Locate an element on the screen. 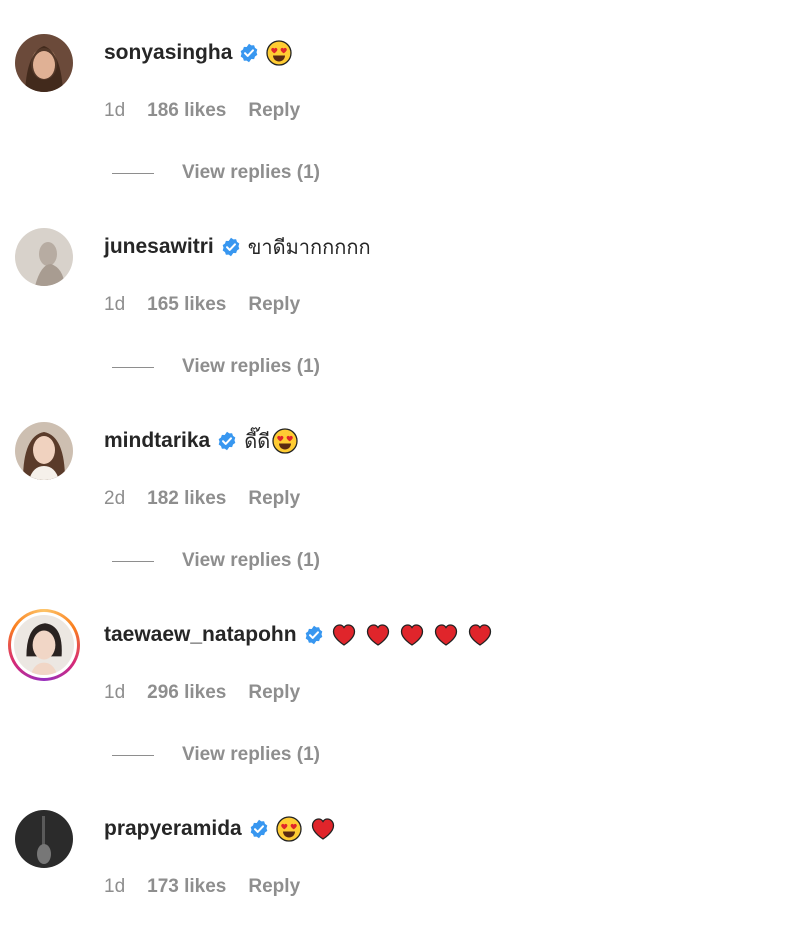  comment-text: ขาดีมากกกกก is located at coordinates (309, 247).